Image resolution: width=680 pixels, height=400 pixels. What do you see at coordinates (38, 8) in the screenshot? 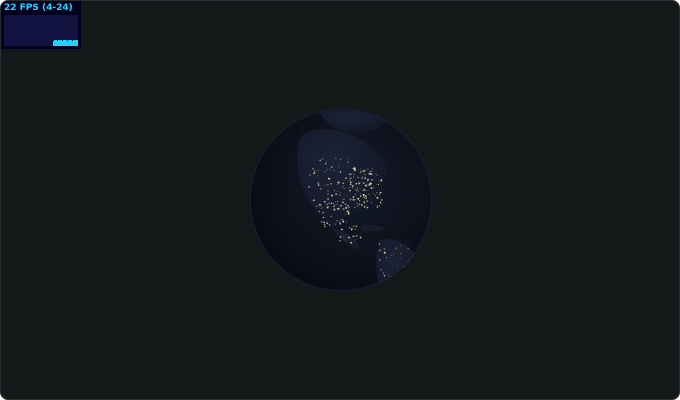
I see `fps-readout: 22 FPS (4-24)` at bounding box center [38, 8].